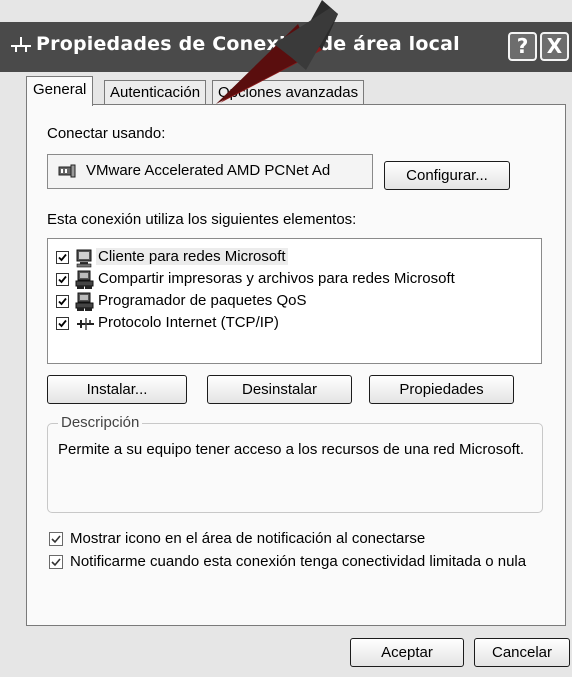 This screenshot has width=572, height=677. What do you see at coordinates (67, 171) in the screenshot?
I see `network-adapter-icon` at bounding box center [67, 171].